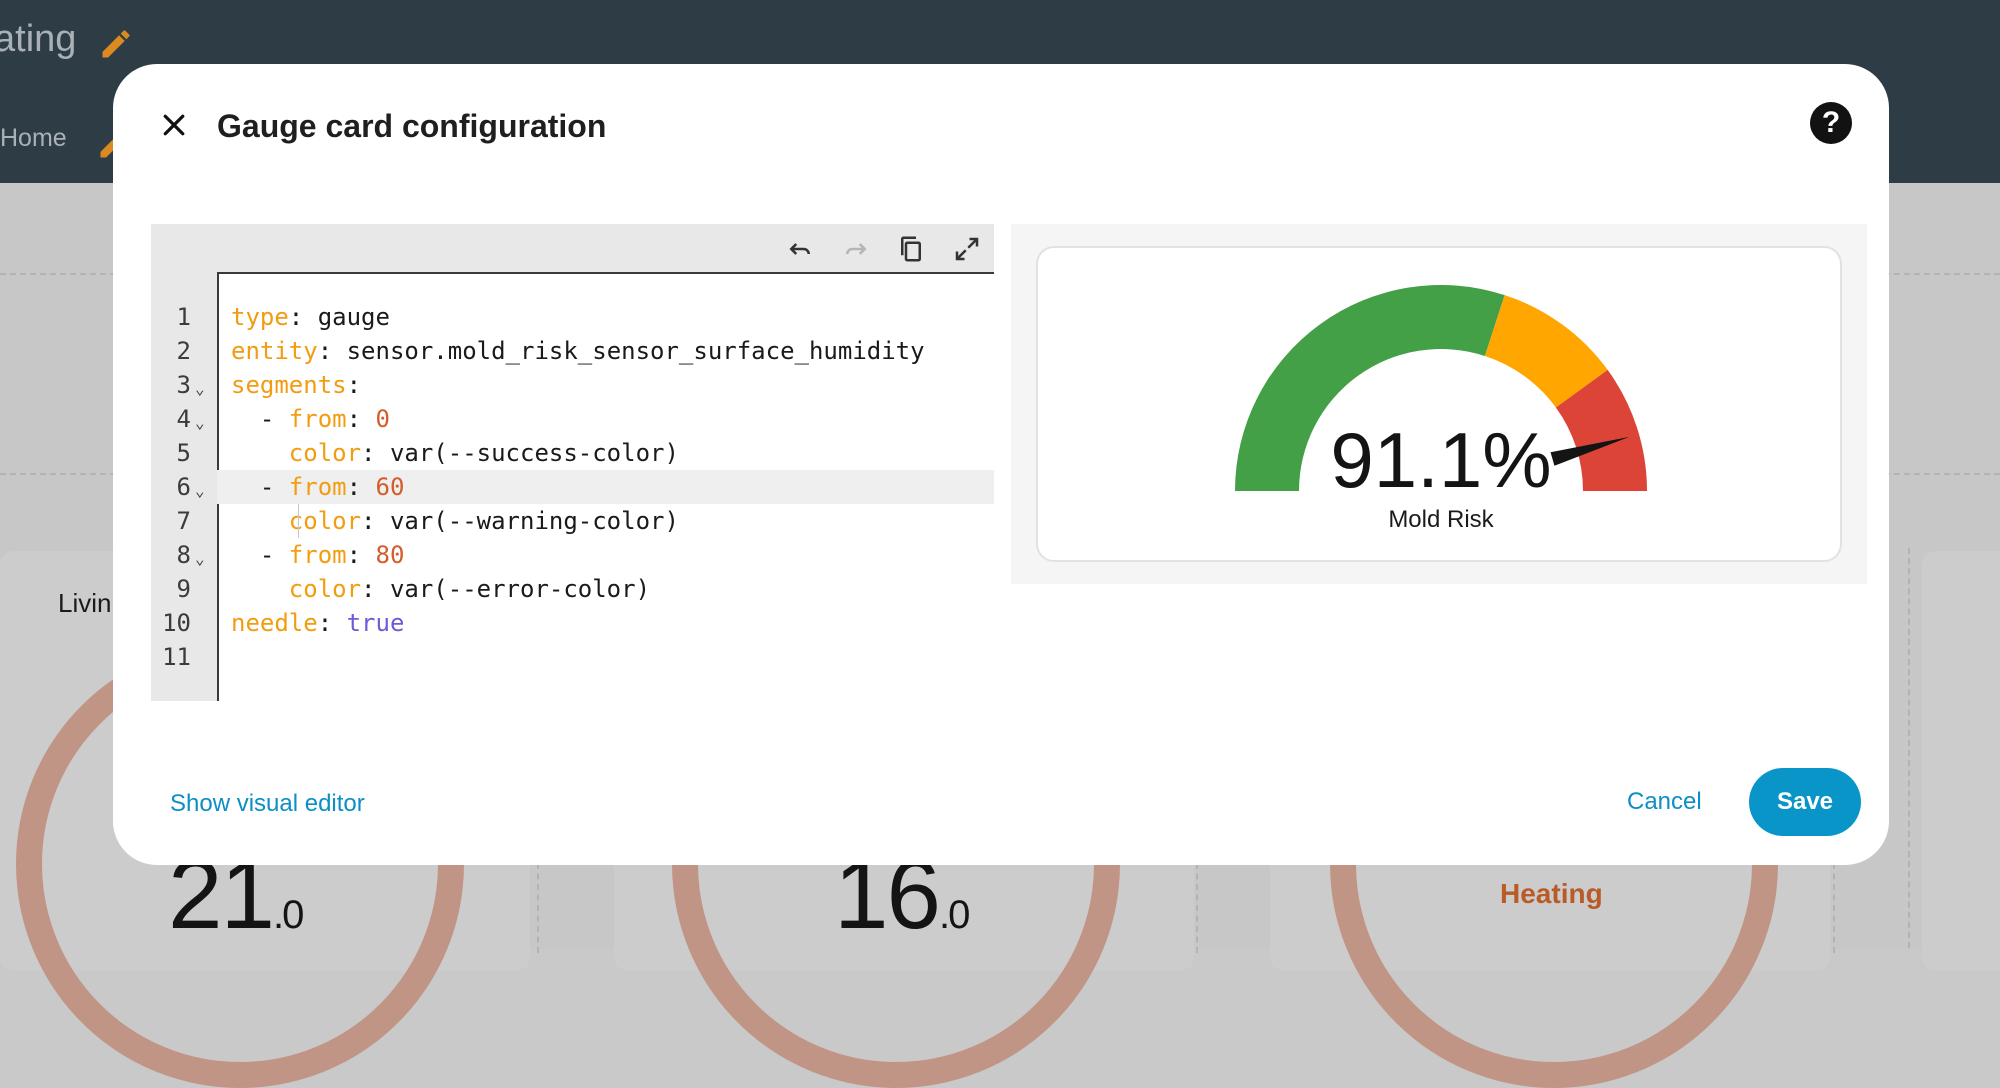  What do you see at coordinates (339, 317) in the screenshot?
I see `code-token: : gauge` at bounding box center [339, 317].